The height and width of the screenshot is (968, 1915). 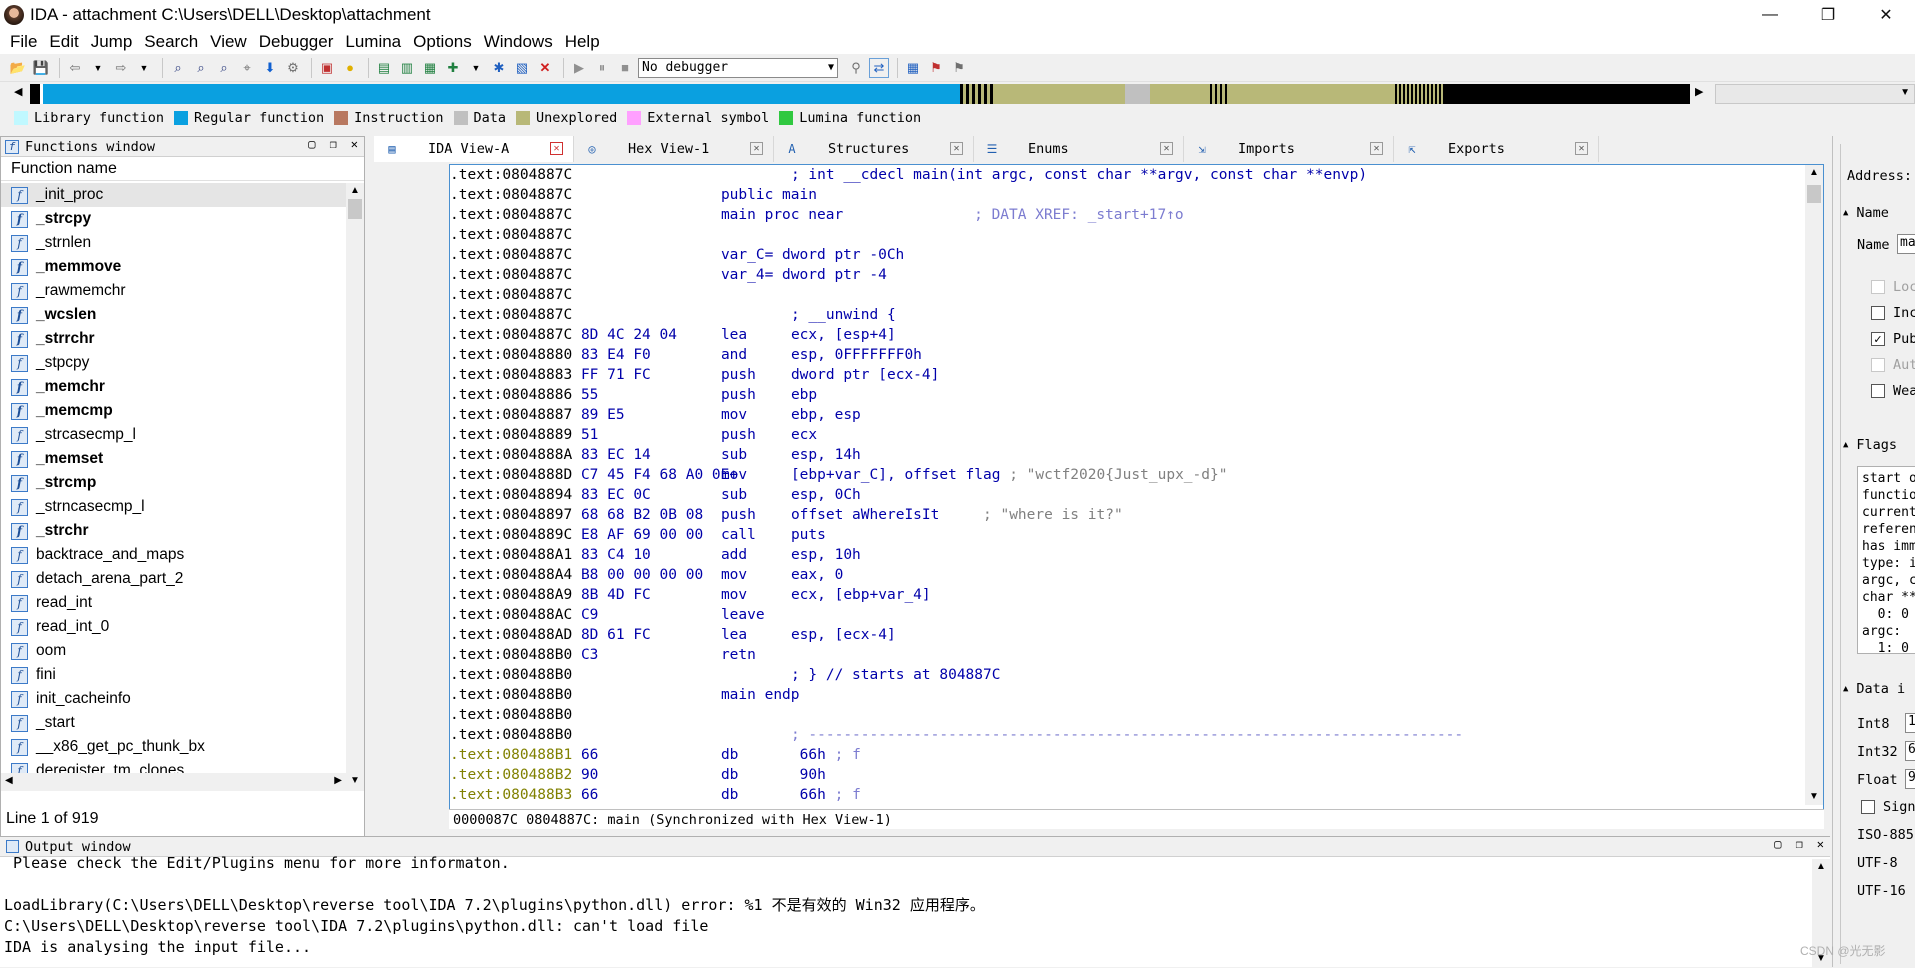 I want to click on flags-section-header: ▲ Flags, so click(x=1879, y=445).